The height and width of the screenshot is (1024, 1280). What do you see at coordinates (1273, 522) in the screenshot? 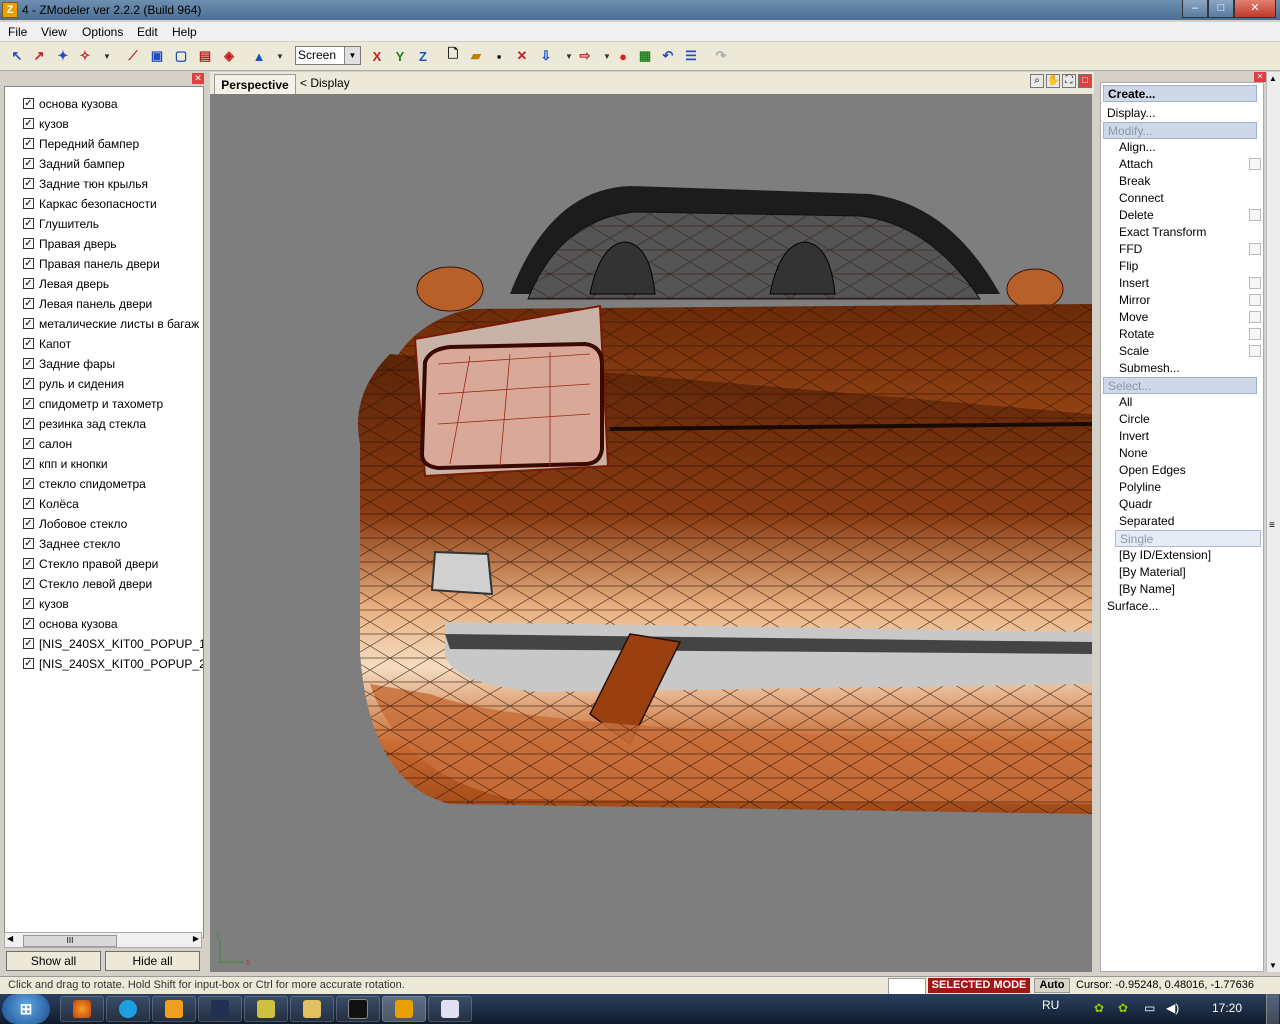
I see `vertical-scrollbar: ▲ ≡ ▼` at bounding box center [1273, 522].